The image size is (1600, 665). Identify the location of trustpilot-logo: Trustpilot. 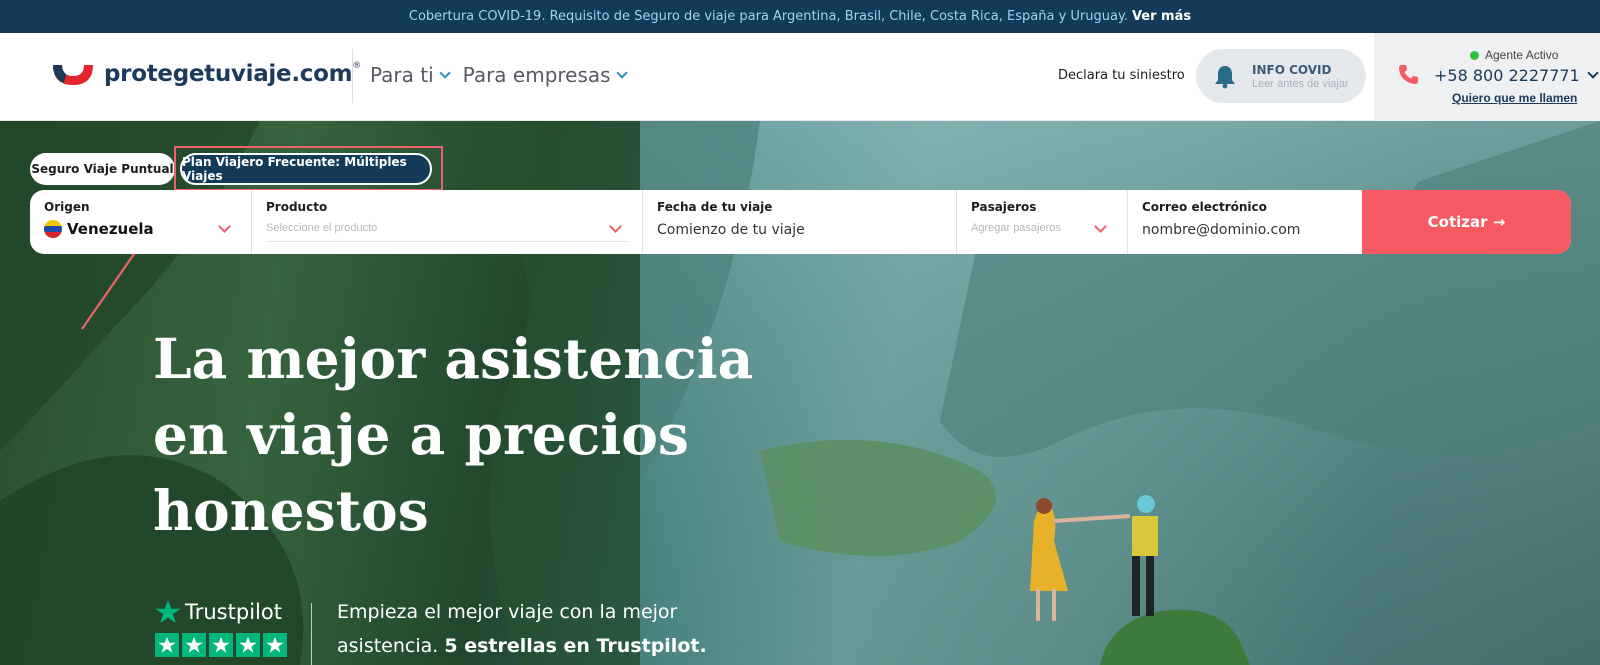
(218, 612).